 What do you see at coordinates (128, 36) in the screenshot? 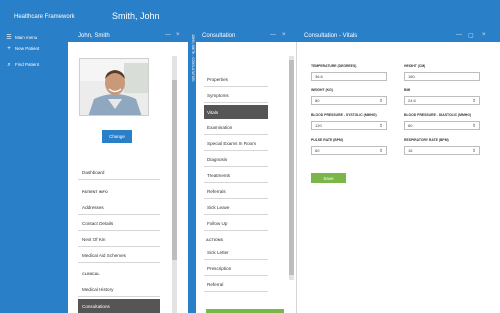
I see `patient-panel-header: John, Smith — ×` at bounding box center [128, 36].